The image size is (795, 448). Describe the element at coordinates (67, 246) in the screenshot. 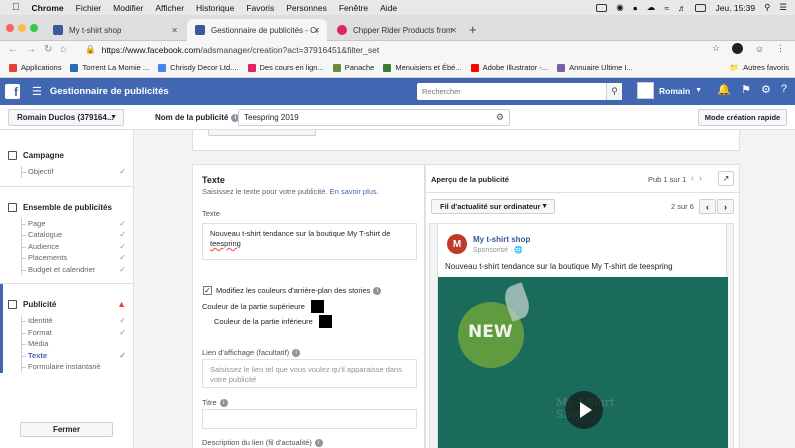

I see `sidebar-item-audience: Audience ✓` at that location.